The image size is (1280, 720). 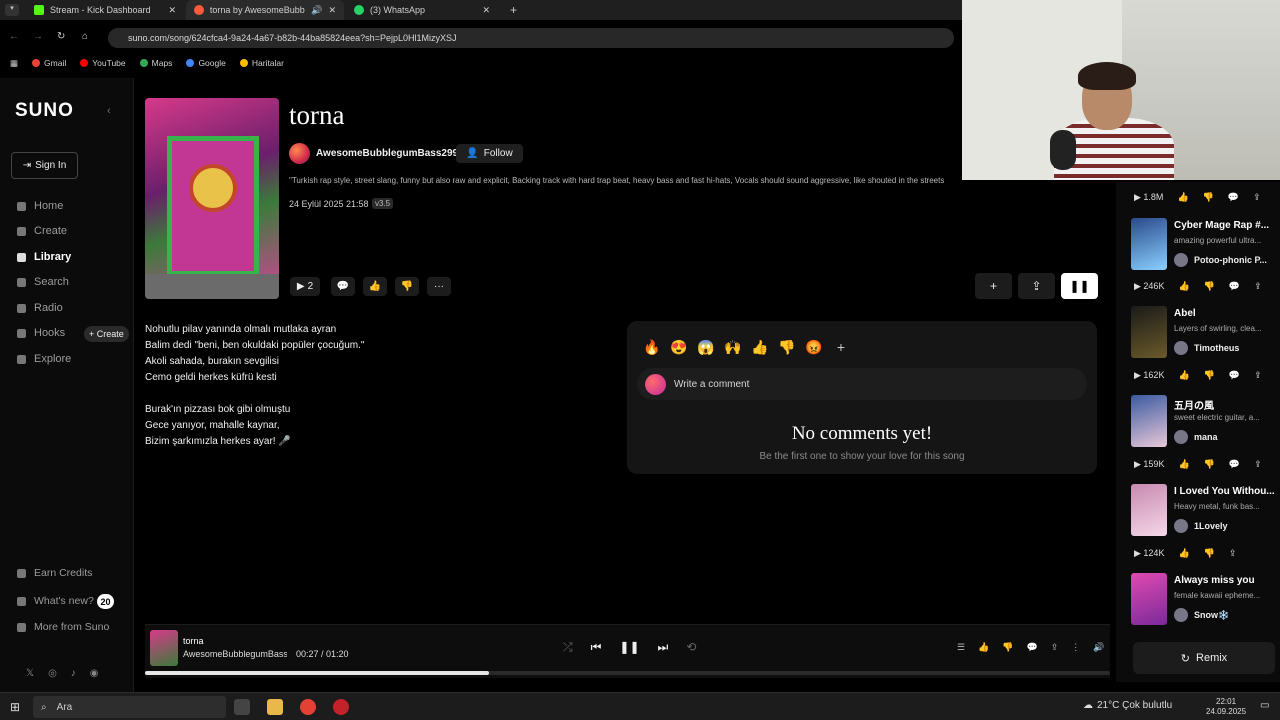 I want to click on angry-emoji-button: 😡, so click(x=814, y=347).